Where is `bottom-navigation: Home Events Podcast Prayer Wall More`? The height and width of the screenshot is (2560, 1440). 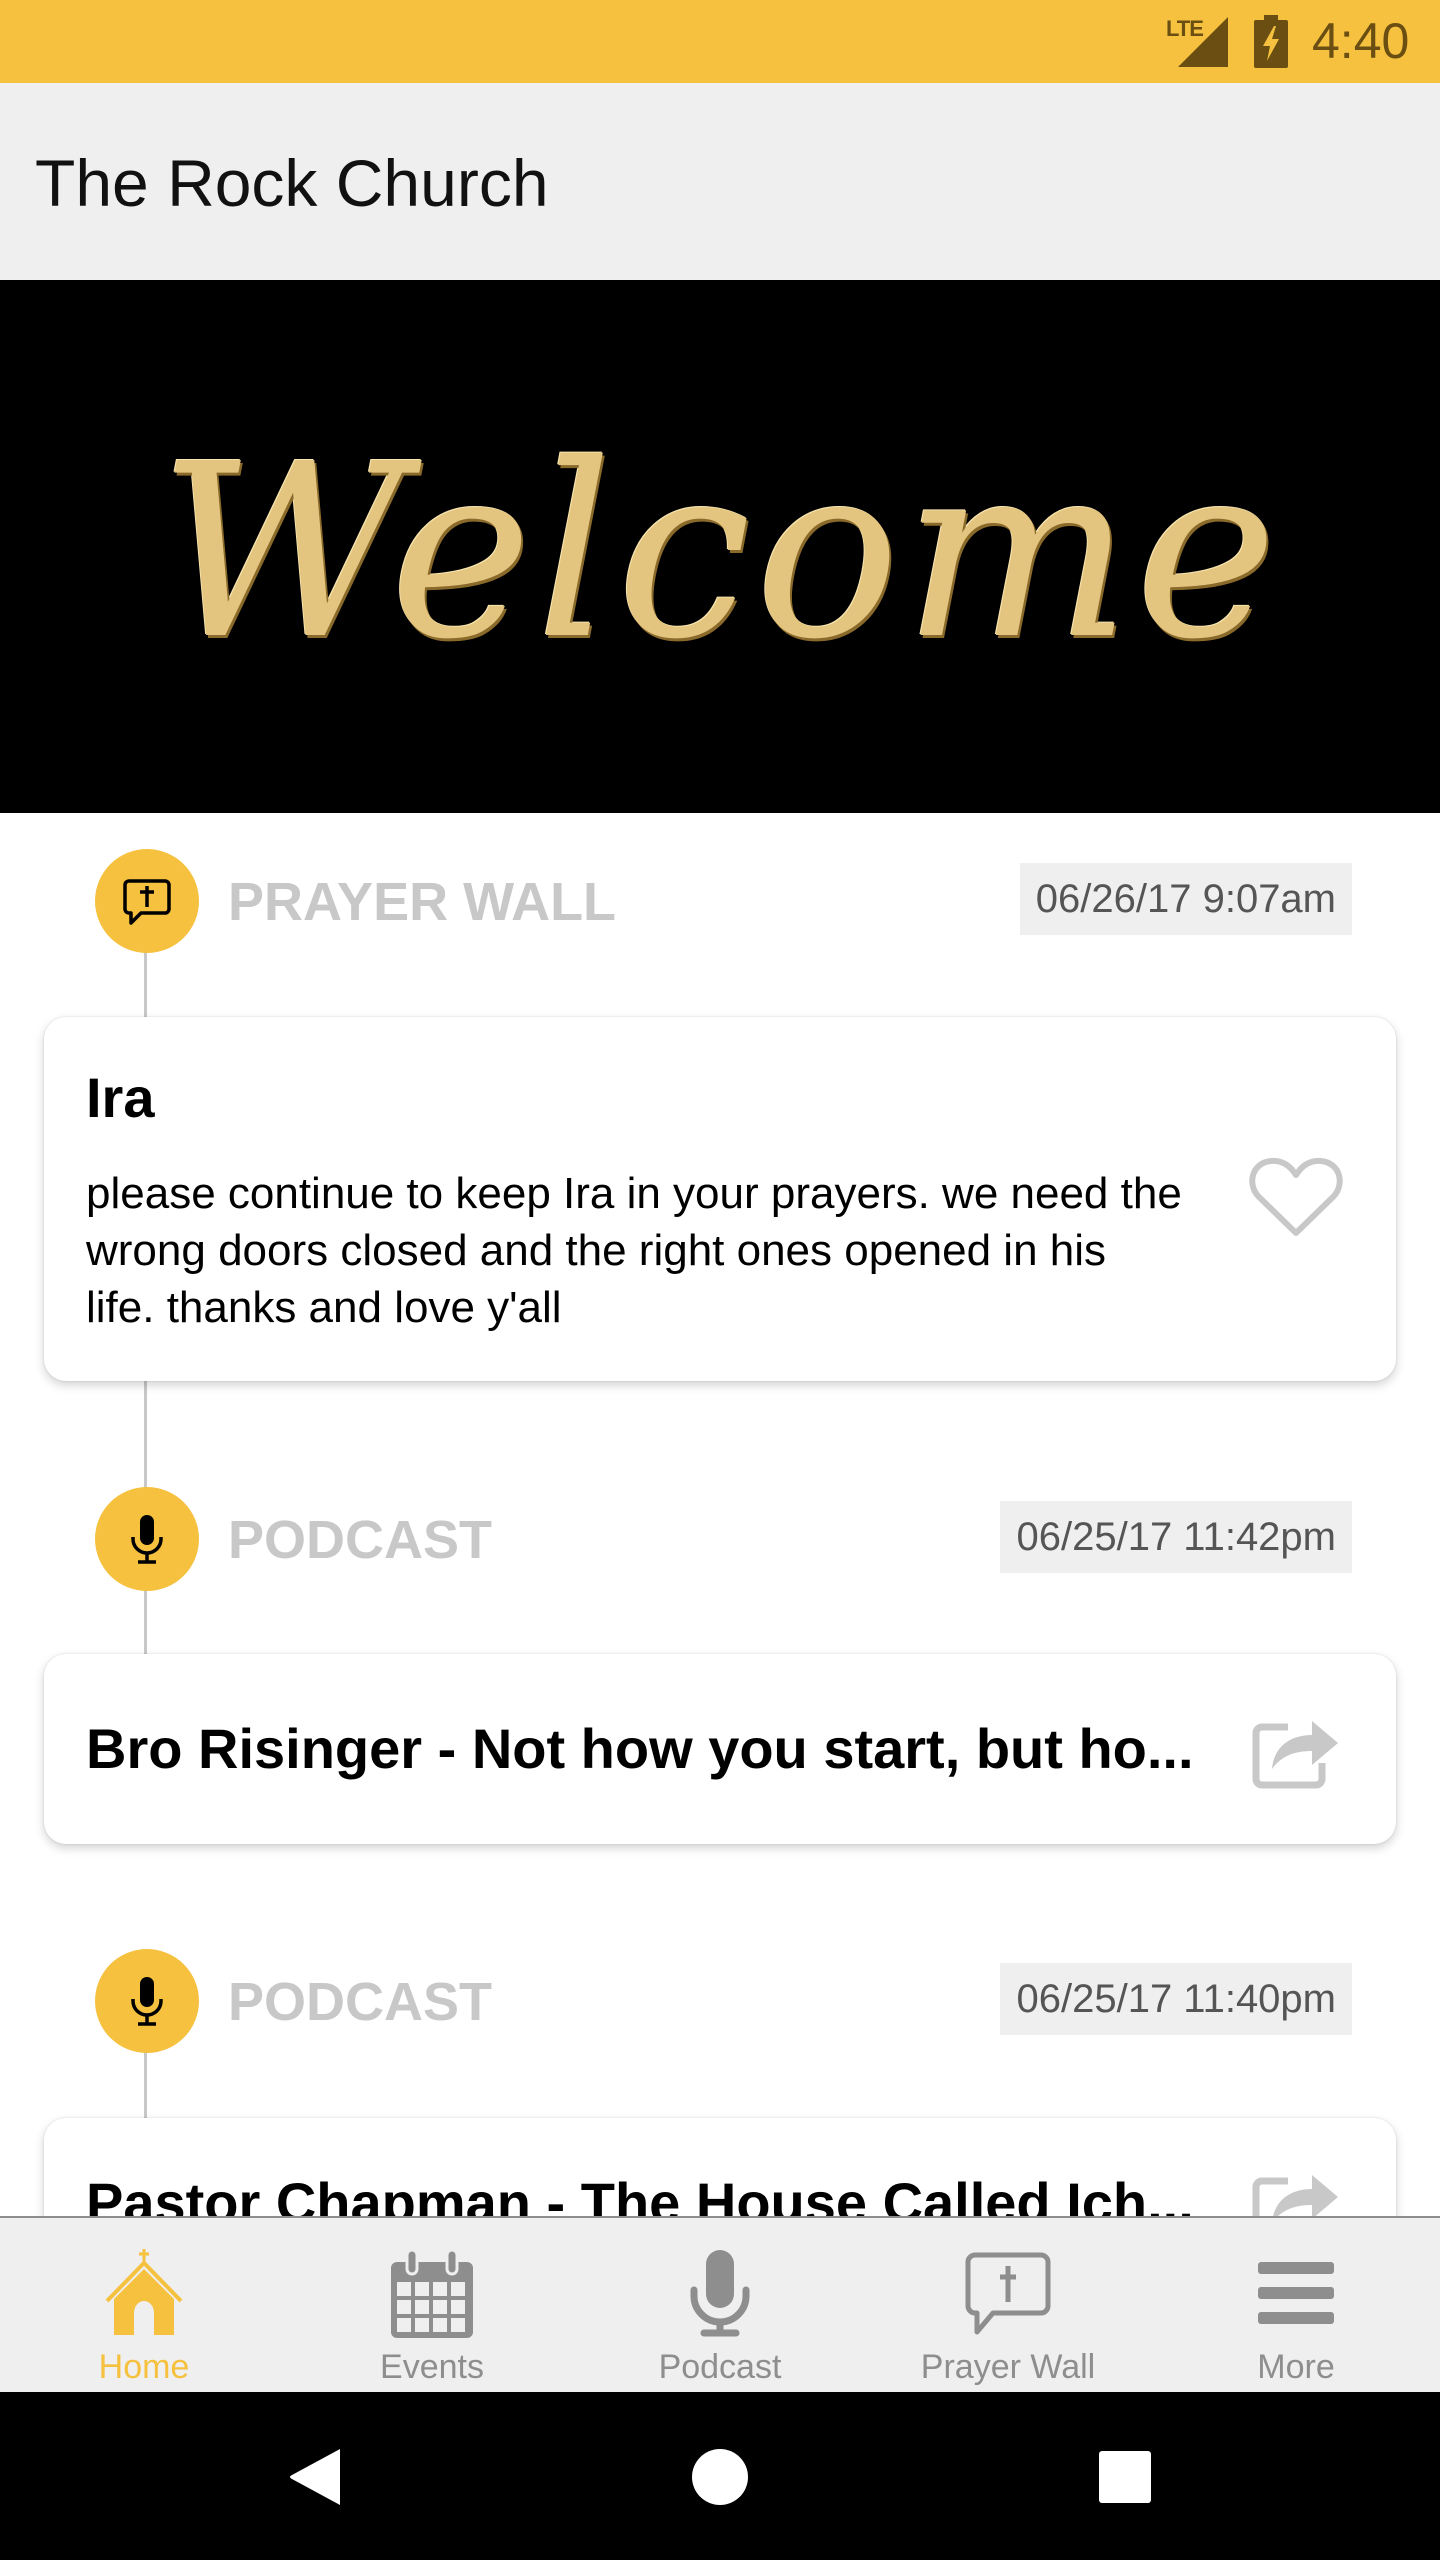
bottom-navigation: Home Events Podcast Prayer Wall More is located at coordinates (720, 2304).